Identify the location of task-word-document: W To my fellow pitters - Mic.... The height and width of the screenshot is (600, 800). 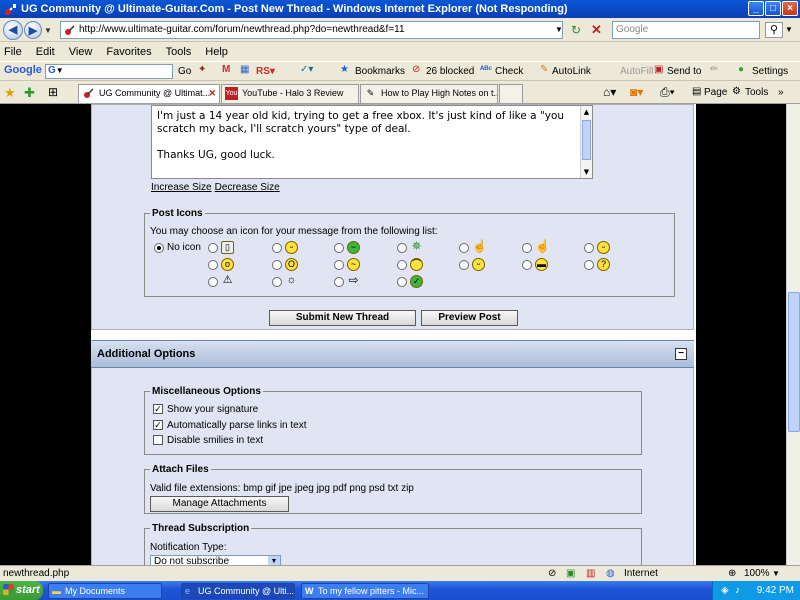
(365, 591).